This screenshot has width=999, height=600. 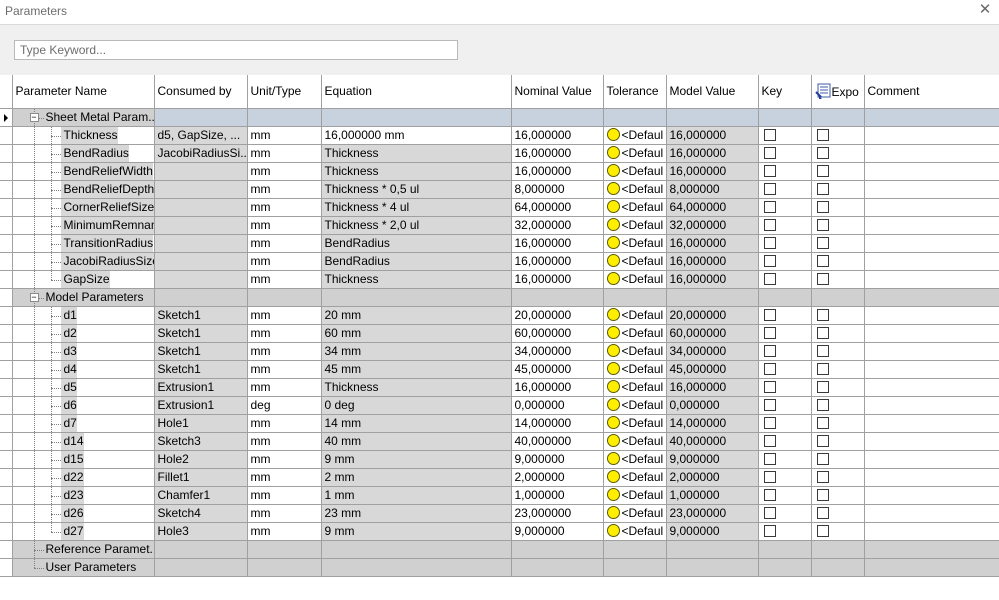 What do you see at coordinates (416, 92) in the screenshot?
I see `column-header-equation: Equation` at bounding box center [416, 92].